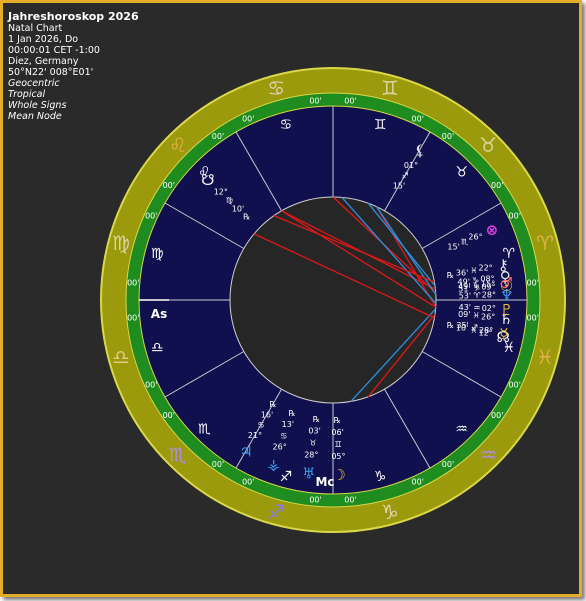 This screenshot has height=601, width=586. What do you see at coordinates (338, 475) in the screenshot?
I see `planet-moon: ☽` at bounding box center [338, 475].